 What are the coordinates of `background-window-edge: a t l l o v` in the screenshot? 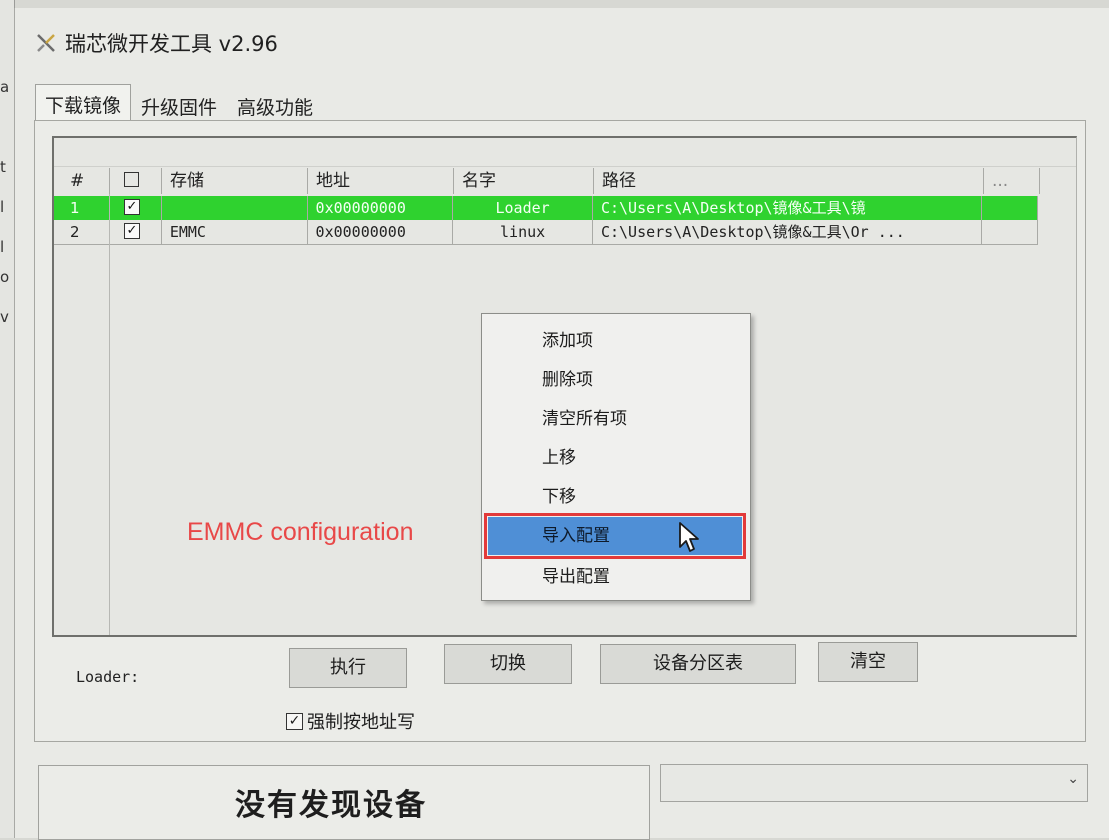 It's located at (7, 419).